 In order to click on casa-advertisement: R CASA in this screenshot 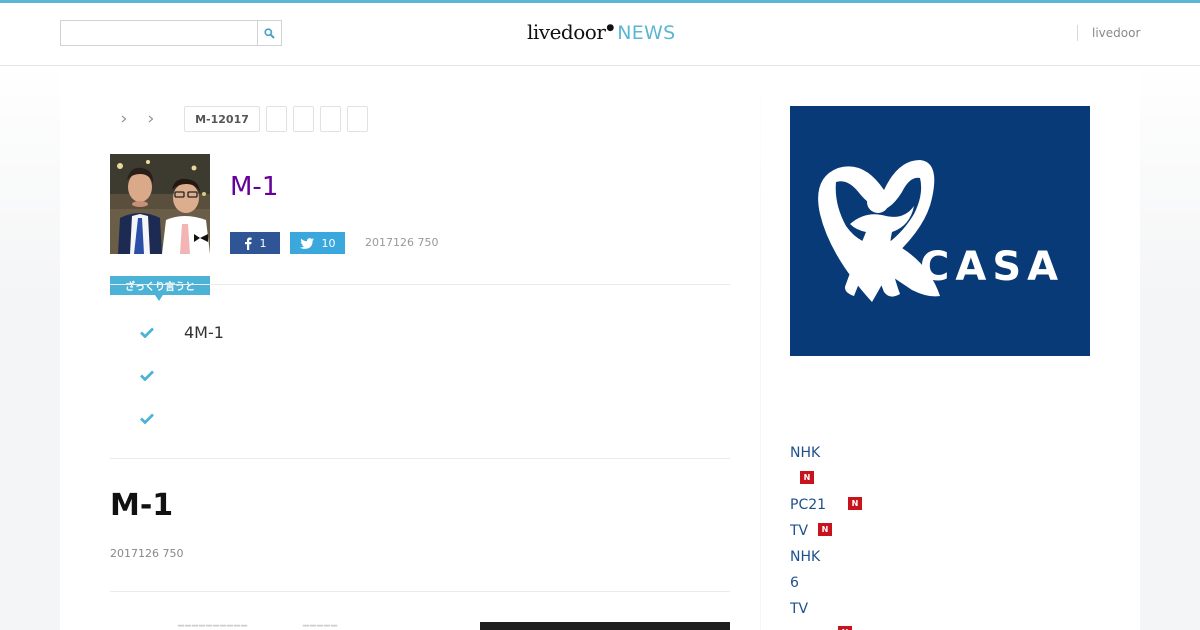, I will do `click(940, 231)`.